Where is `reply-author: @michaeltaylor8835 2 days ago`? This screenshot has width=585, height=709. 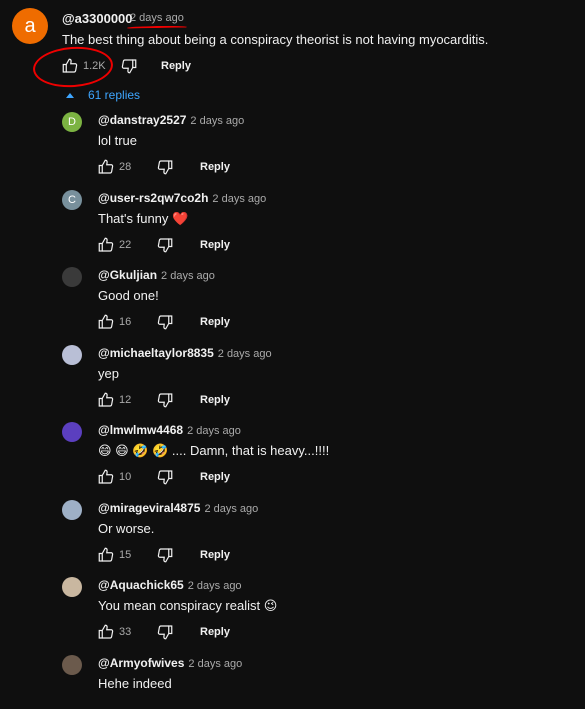
reply-author: @michaeltaylor8835 2 days ago is located at coordinates (185, 353).